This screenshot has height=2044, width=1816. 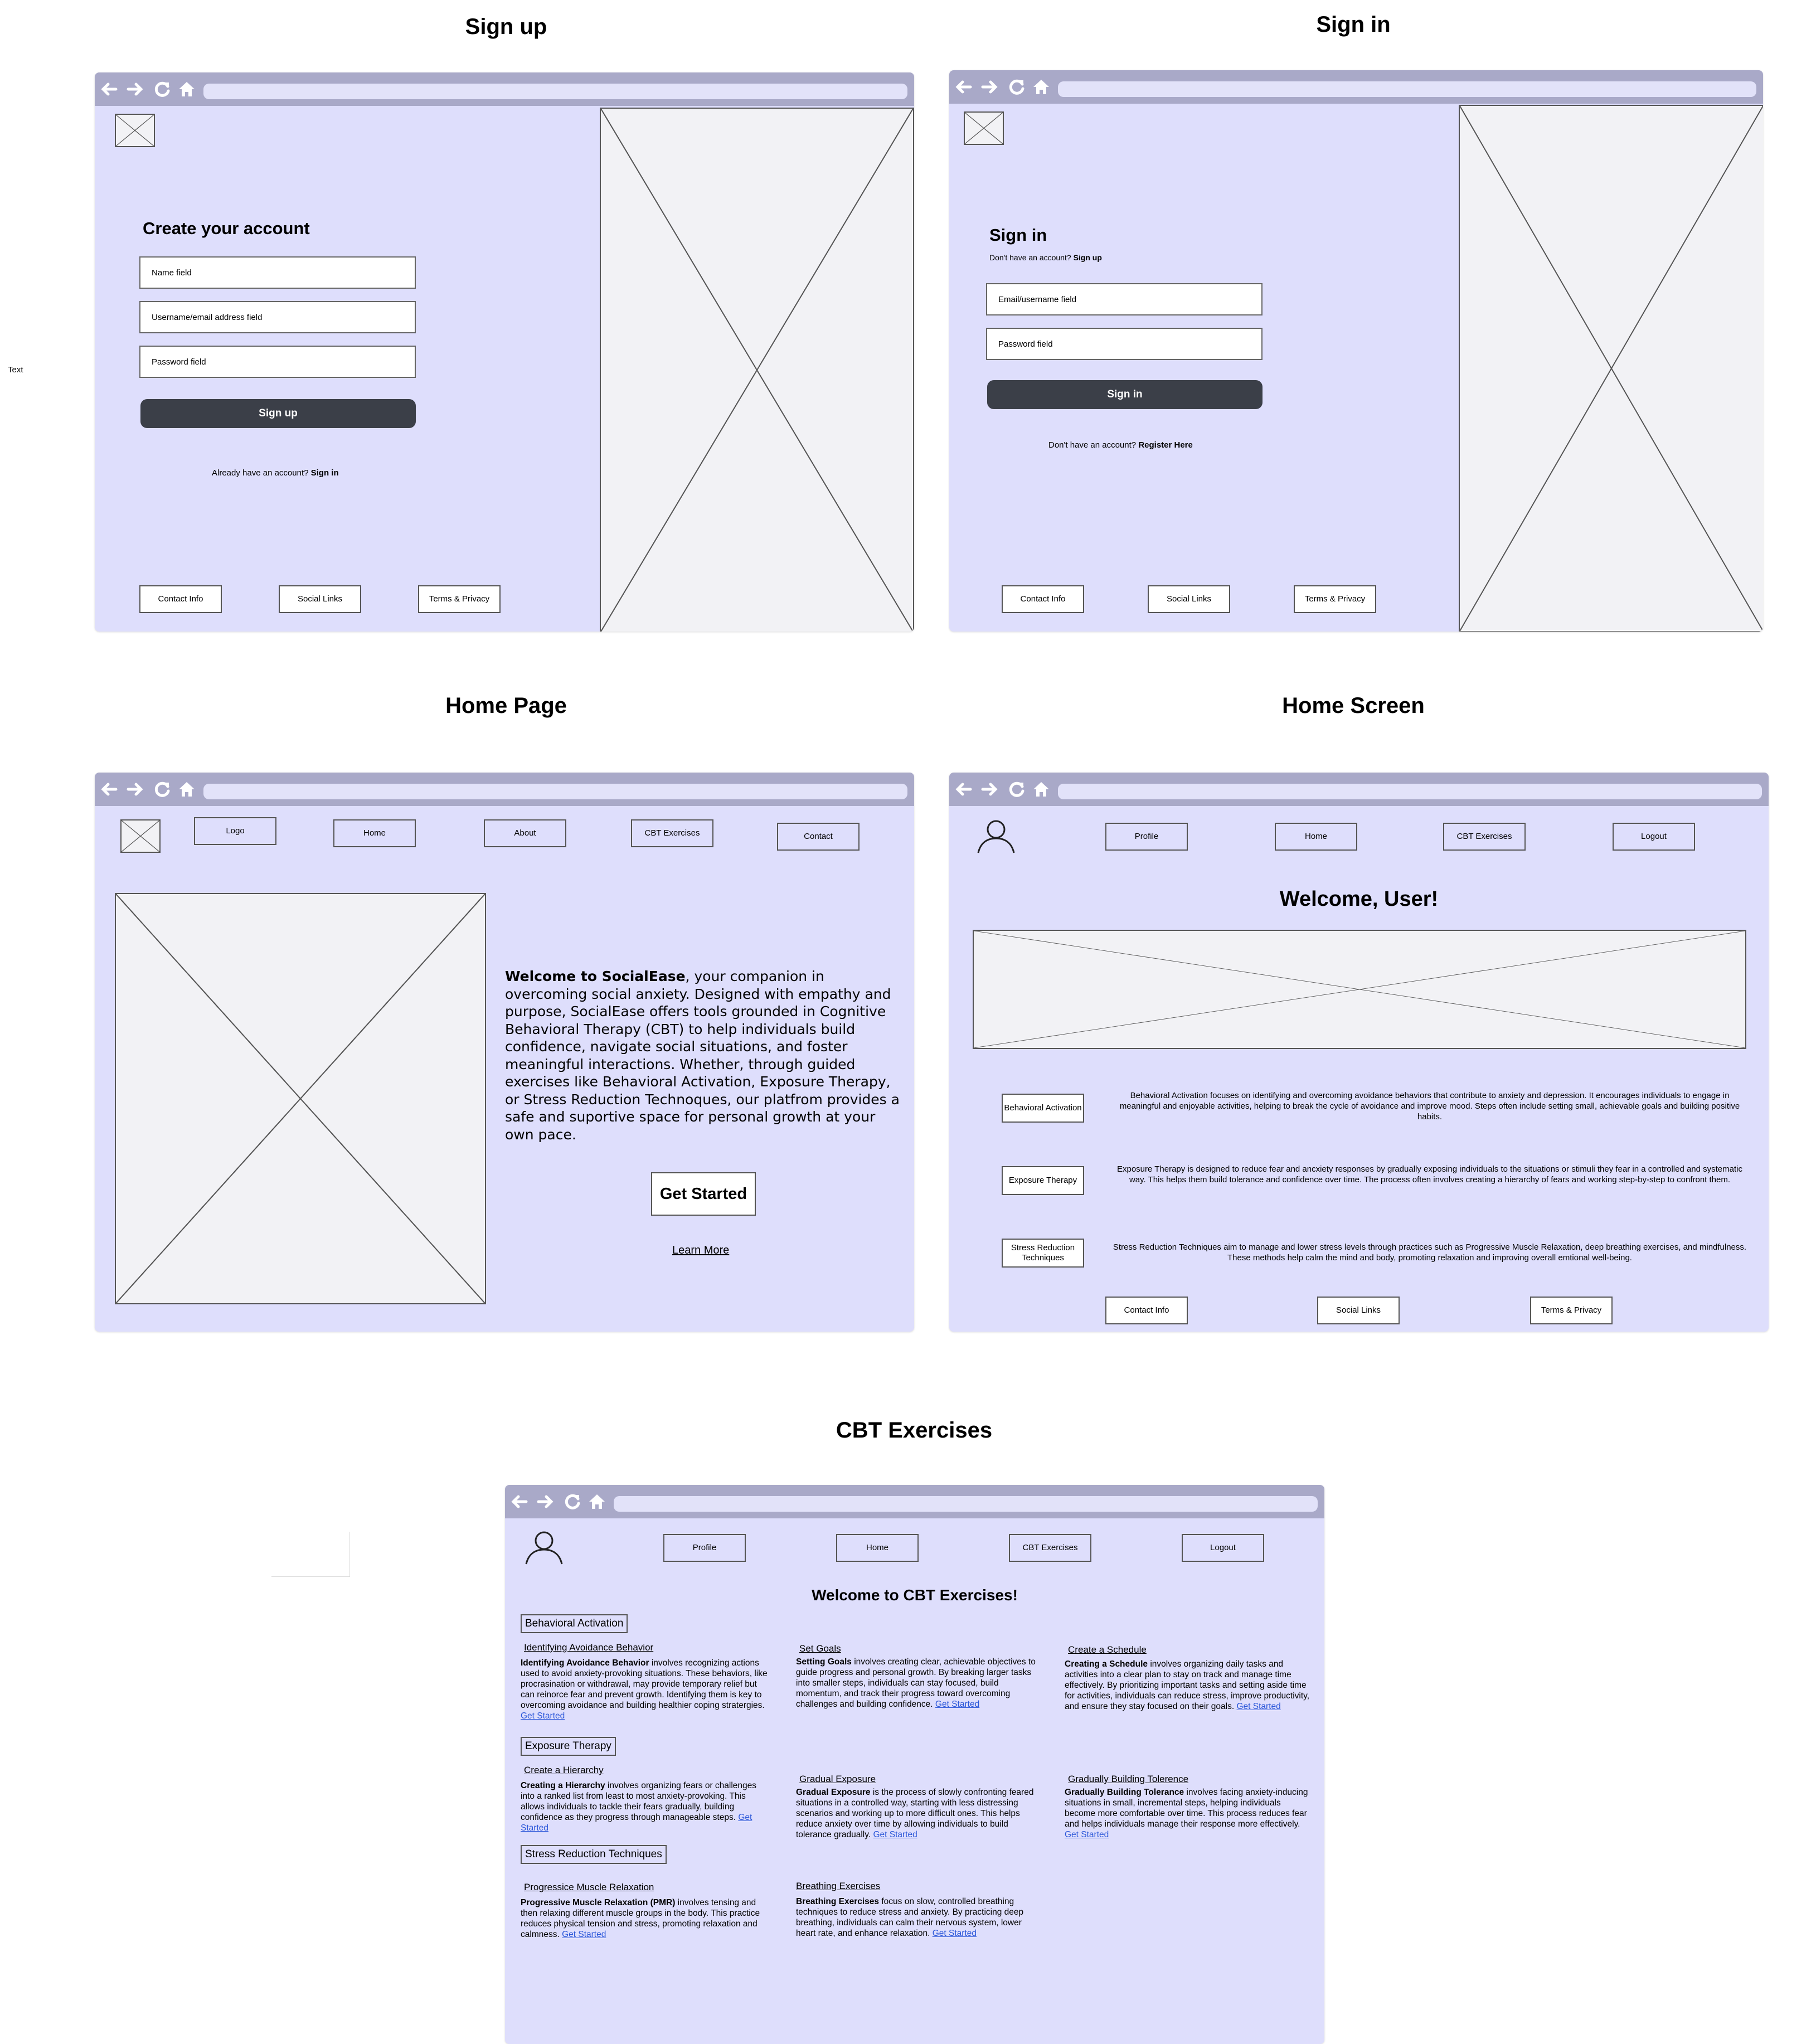 I want to click on stray-shape, so click(x=310, y=1554).